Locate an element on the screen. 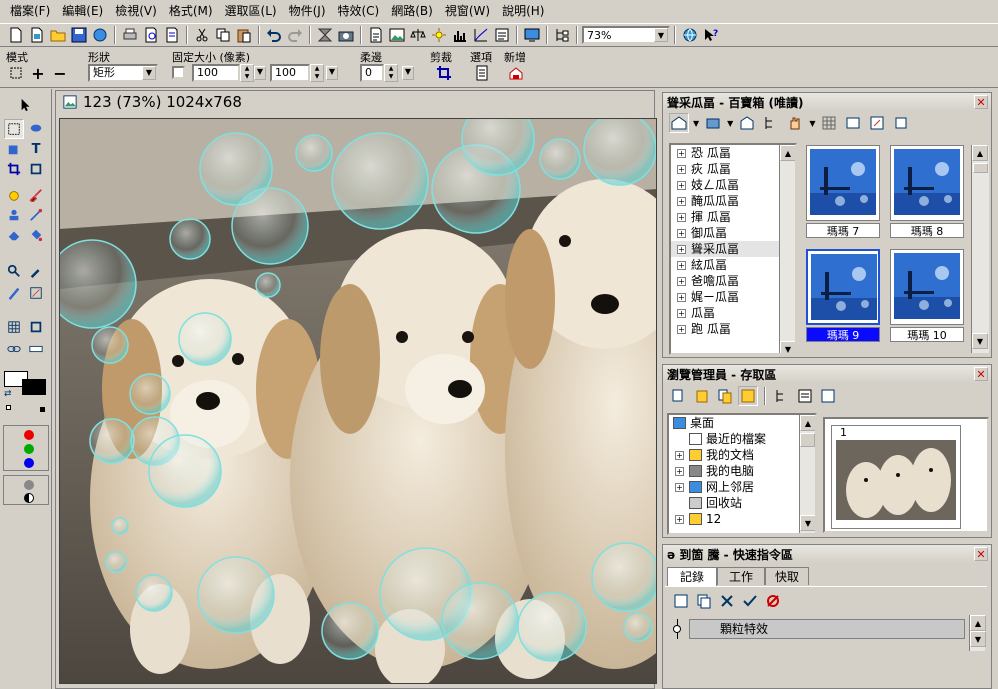 This screenshot has width=998, height=689. rect-select-tool-icon is located at coordinates (14, 129).